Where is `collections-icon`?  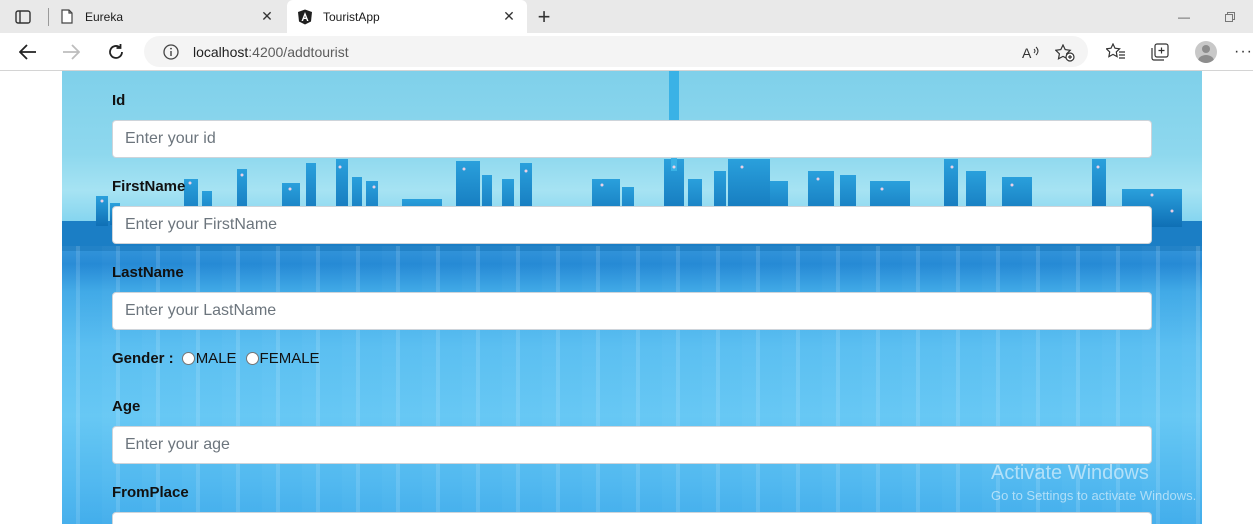
collections-icon is located at coordinates (1161, 52).